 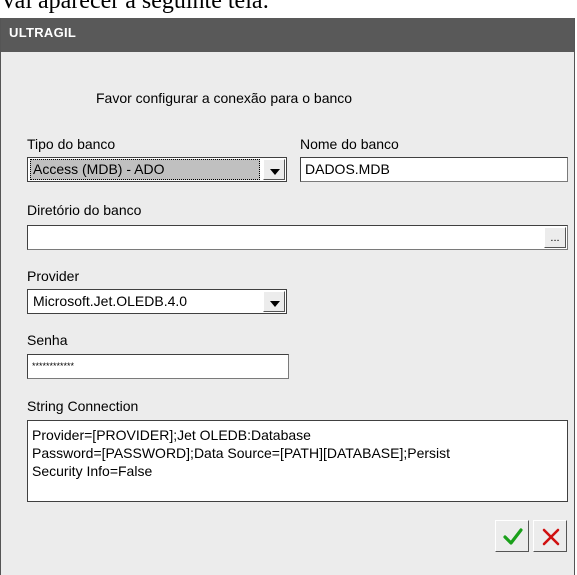 I want to click on ok-button, so click(x=512, y=536).